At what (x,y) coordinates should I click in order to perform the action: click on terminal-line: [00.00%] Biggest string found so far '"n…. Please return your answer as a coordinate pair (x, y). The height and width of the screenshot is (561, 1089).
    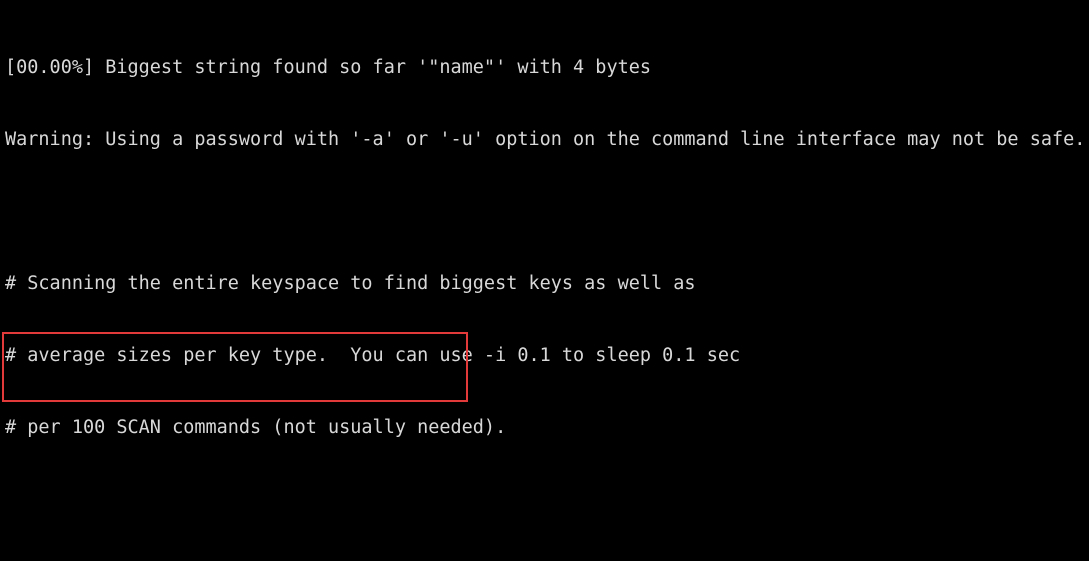
    Looking at the image, I should click on (328, 67).